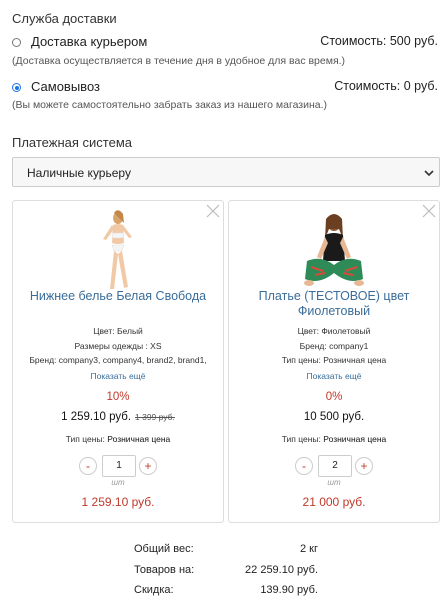  Describe the element at coordinates (164, 549) in the screenshot. I see `summary-label: Общий вес:` at that location.